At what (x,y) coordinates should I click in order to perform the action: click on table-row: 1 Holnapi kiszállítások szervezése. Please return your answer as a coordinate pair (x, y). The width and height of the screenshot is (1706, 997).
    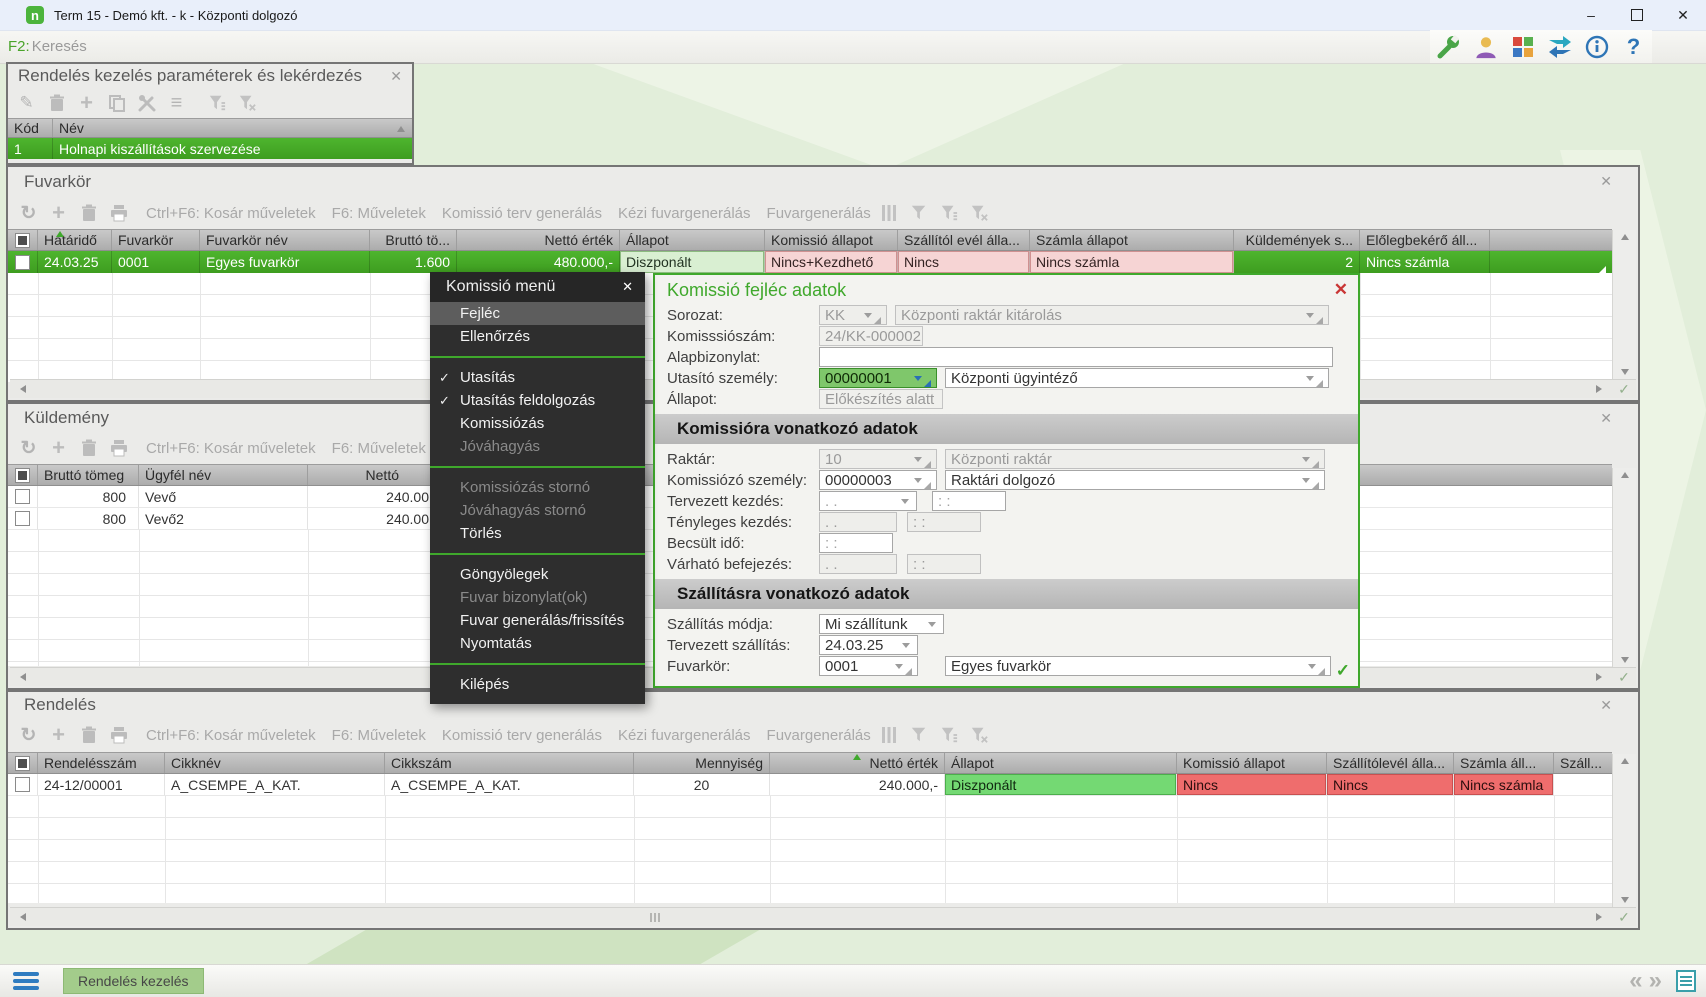
    Looking at the image, I should click on (210, 148).